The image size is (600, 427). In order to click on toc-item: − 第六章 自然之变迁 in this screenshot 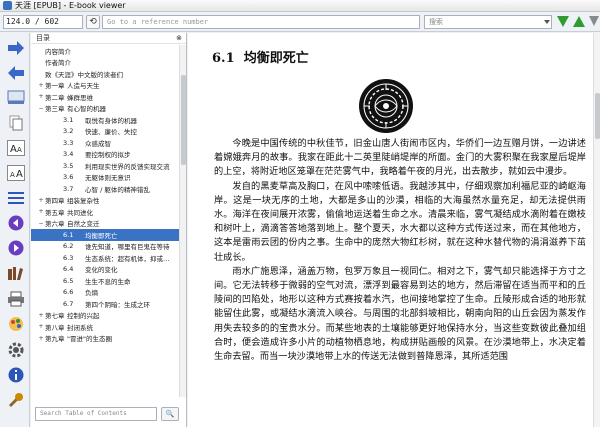, I will do `click(105, 224)`.